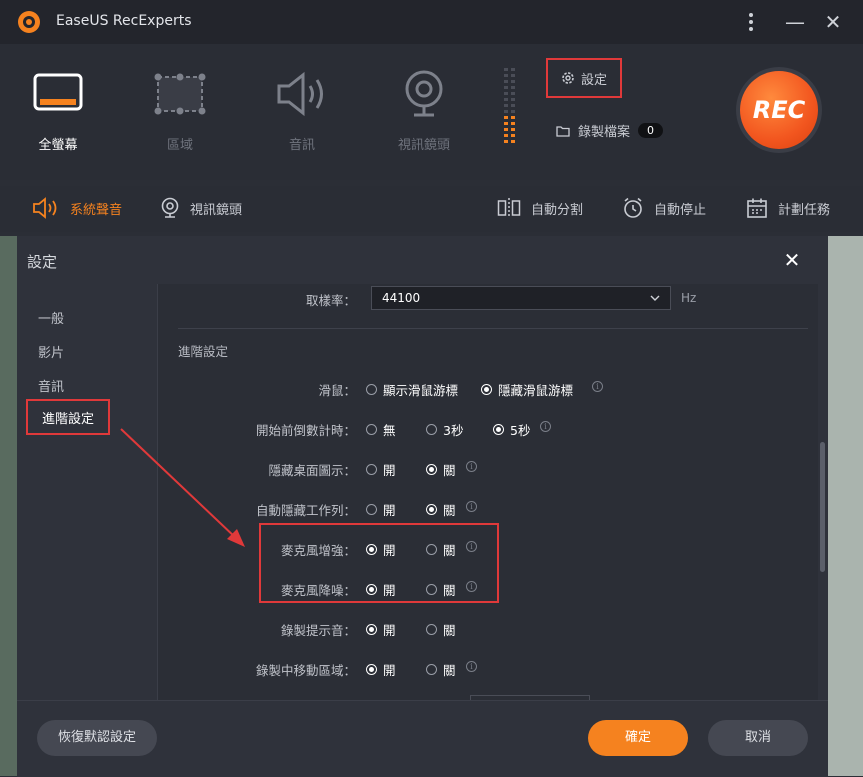  What do you see at coordinates (431, 209) in the screenshot?
I see `sub-toolbar` at bounding box center [431, 209].